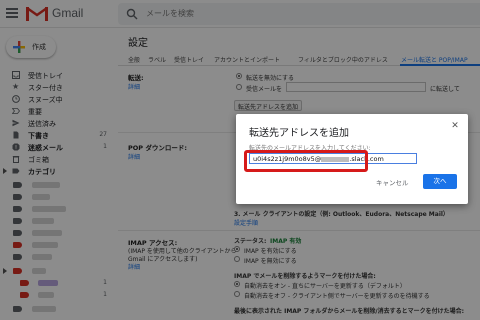  Describe the element at coordinates (299, 133) in the screenshot. I see `dialog-title: 転送先アドレスを追加` at that location.